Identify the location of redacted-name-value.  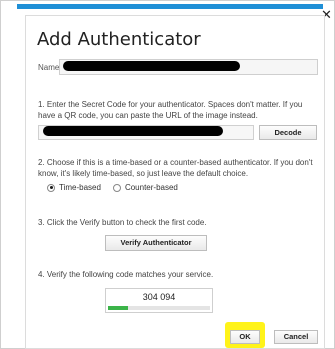
(151, 66).